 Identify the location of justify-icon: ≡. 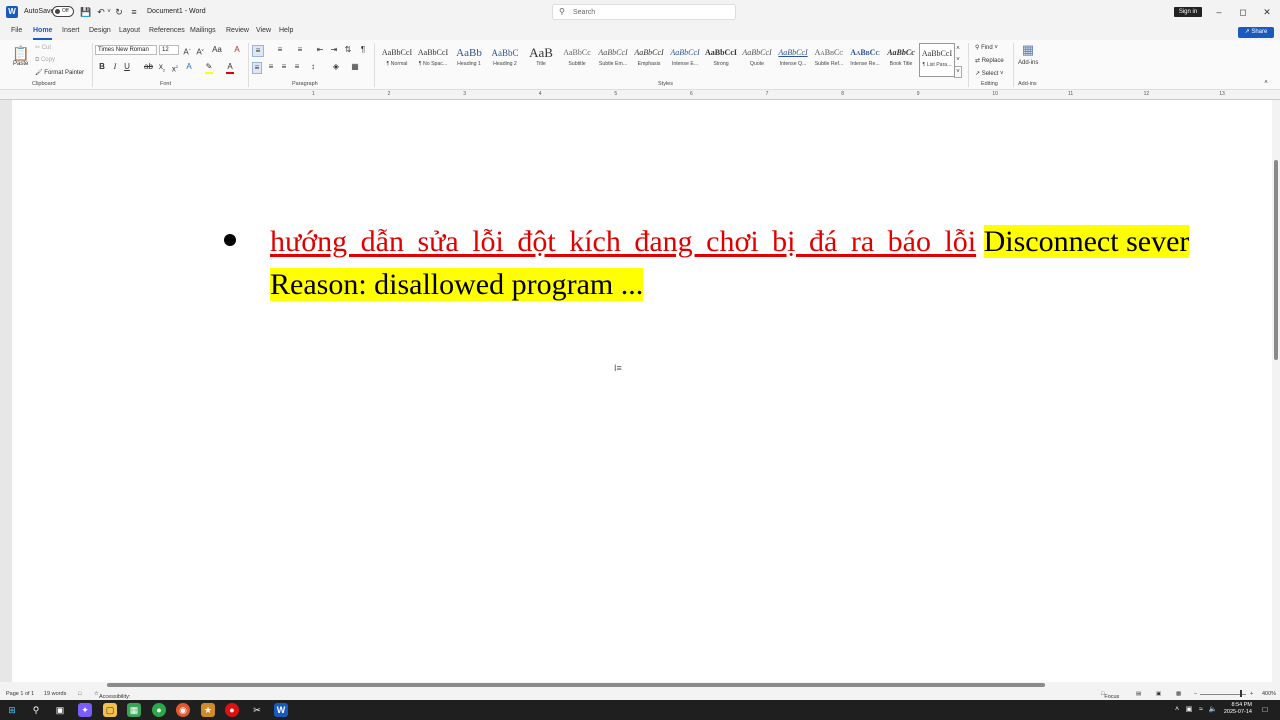
(297, 67).